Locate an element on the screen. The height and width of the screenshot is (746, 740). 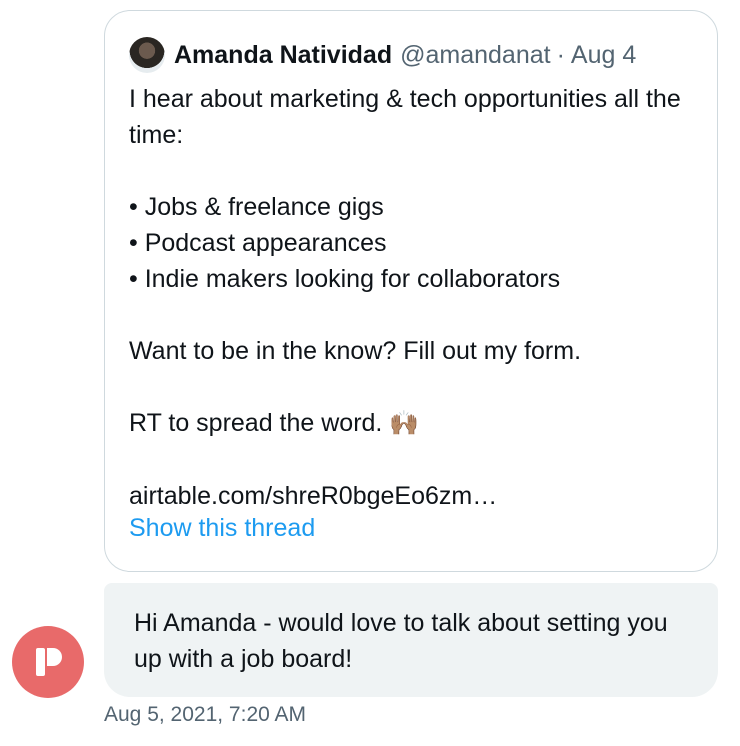
tweet-rt-text: RT to spread the word. is located at coordinates (256, 423).